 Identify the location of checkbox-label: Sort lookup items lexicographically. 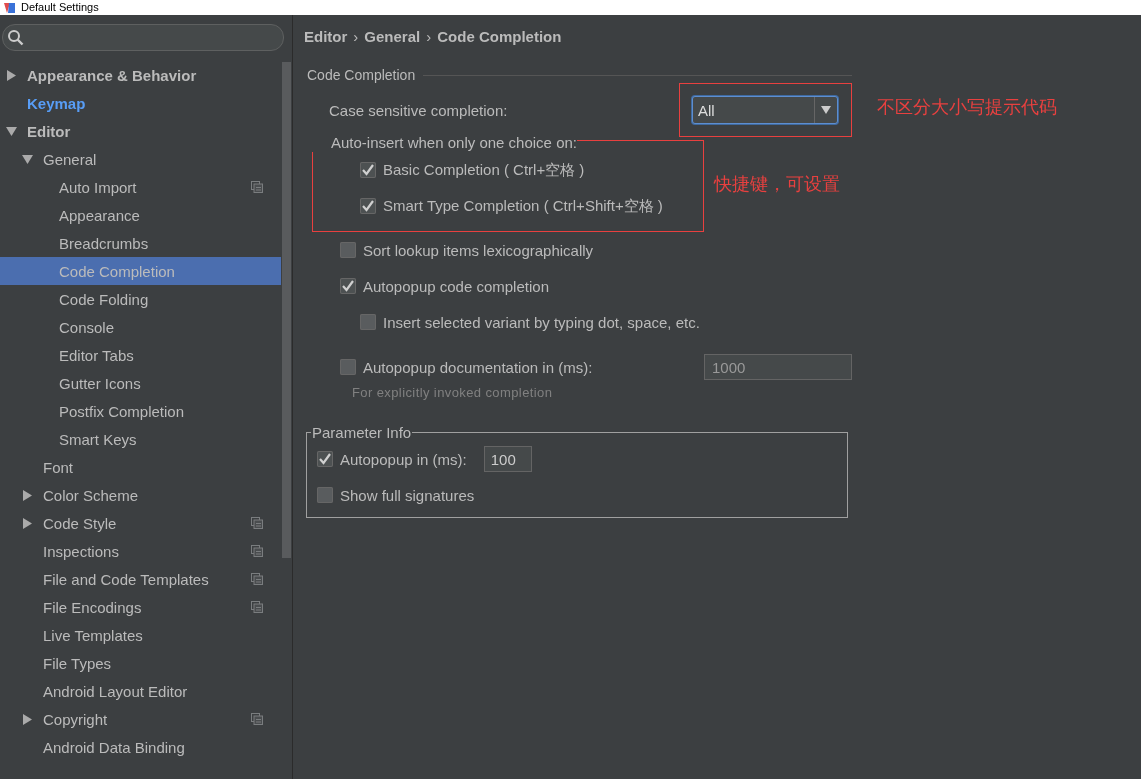
(478, 250).